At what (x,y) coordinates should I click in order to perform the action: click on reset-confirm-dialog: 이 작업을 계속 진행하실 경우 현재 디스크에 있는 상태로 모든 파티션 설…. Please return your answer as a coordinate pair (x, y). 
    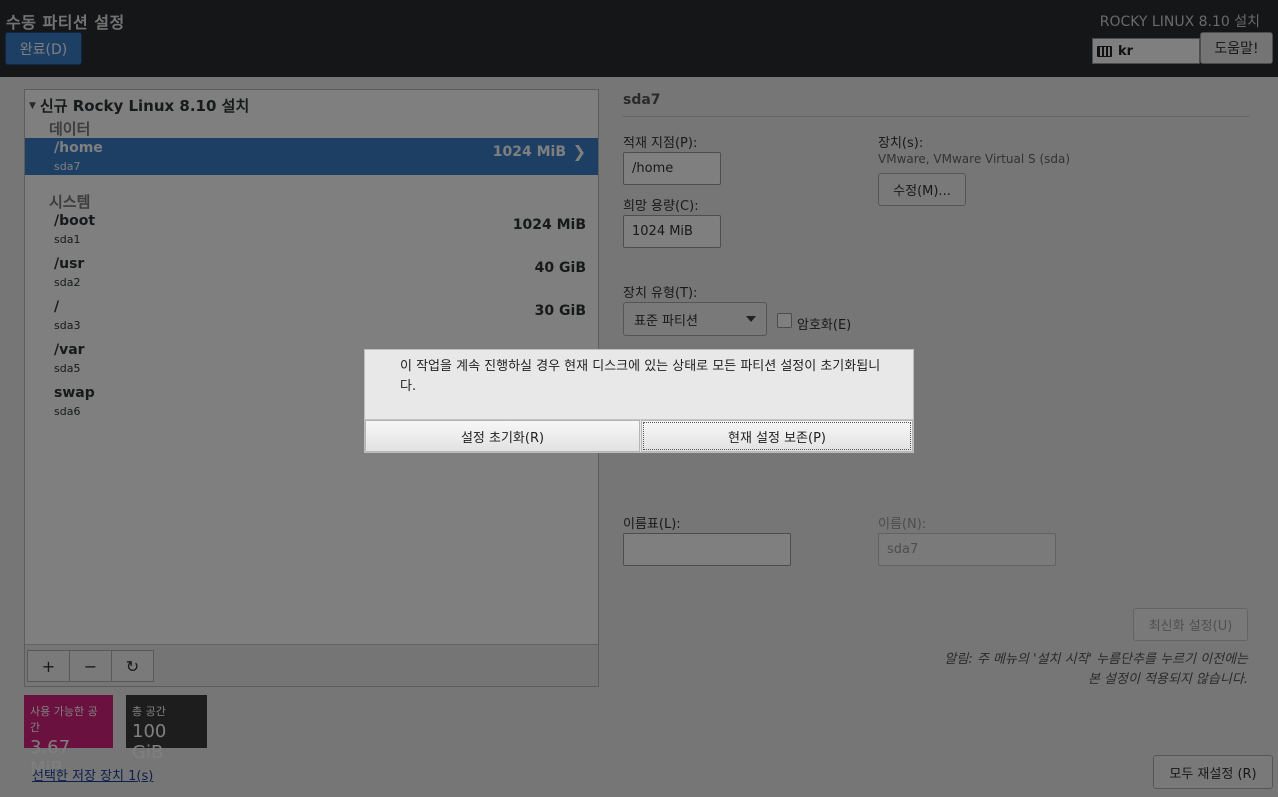
    Looking at the image, I should click on (639, 401).